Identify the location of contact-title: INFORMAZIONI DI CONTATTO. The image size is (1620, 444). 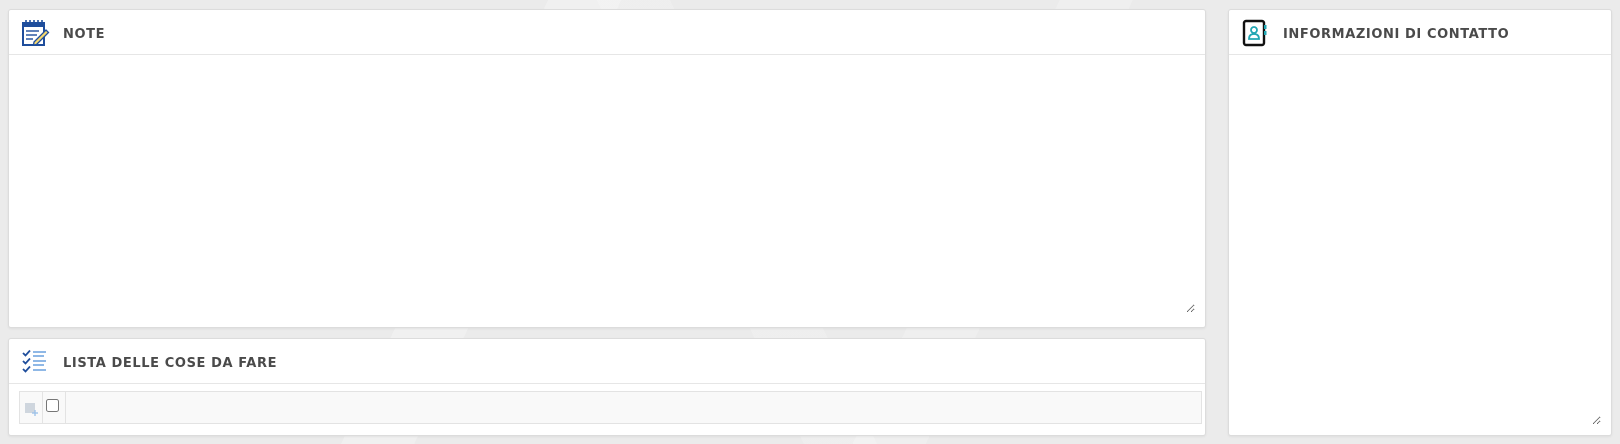
(1396, 34).